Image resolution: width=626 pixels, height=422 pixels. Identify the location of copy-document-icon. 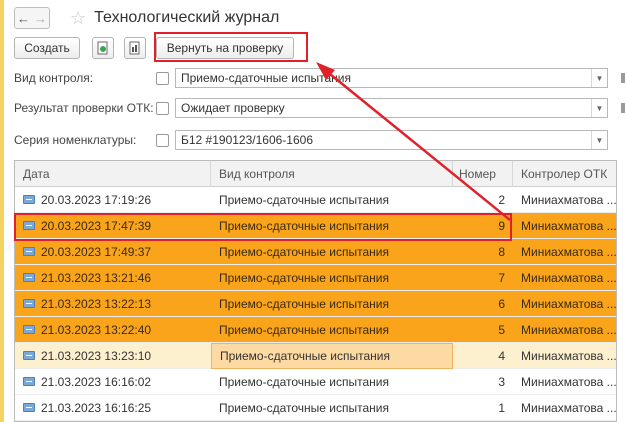
(102, 48).